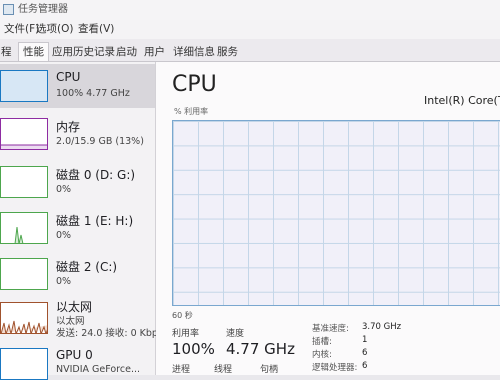  I want to click on cpu-model: Intel(R) Core(TM, so click(462, 100).